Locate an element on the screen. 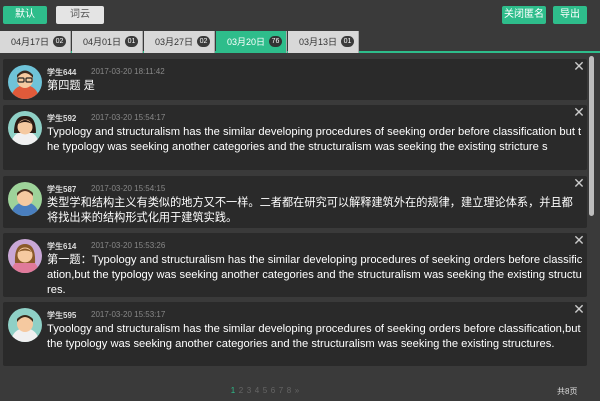 Image resolution: width=600 pixels, height=401 pixels. total-pages: 共8页 is located at coordinates (567, 391).